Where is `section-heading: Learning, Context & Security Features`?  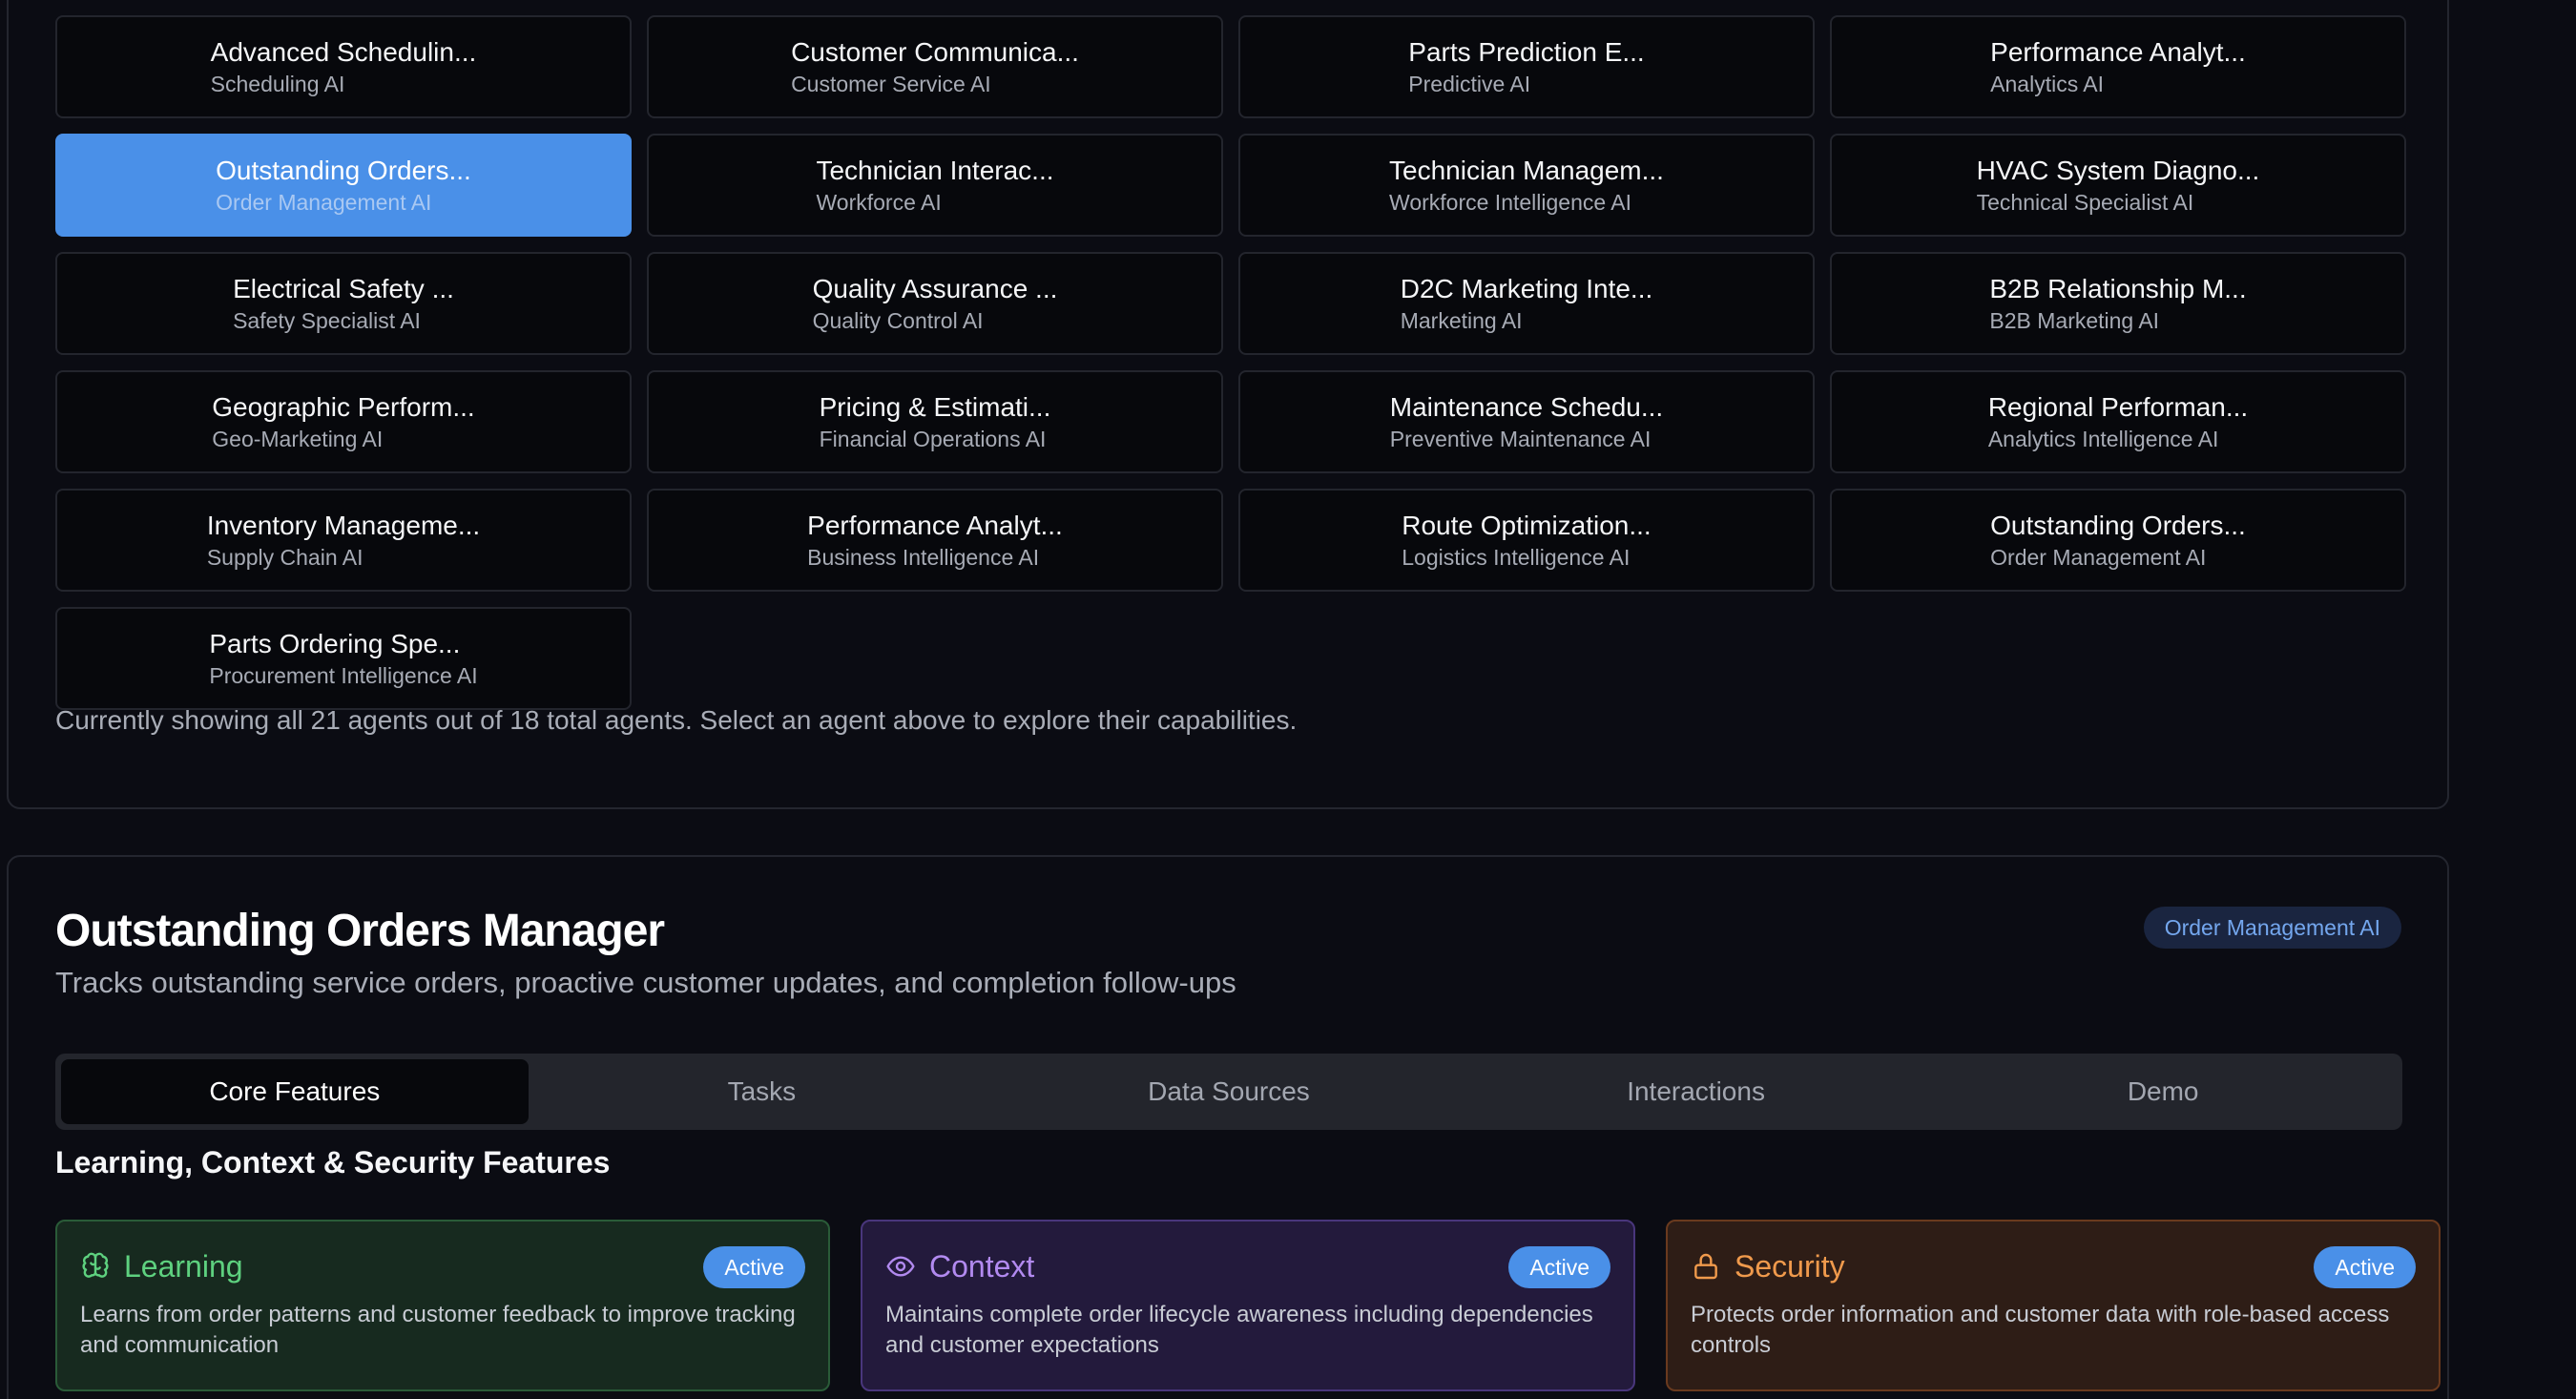 section-heading: Learning, Context & Security Features is located at coordinates (333, 1162).